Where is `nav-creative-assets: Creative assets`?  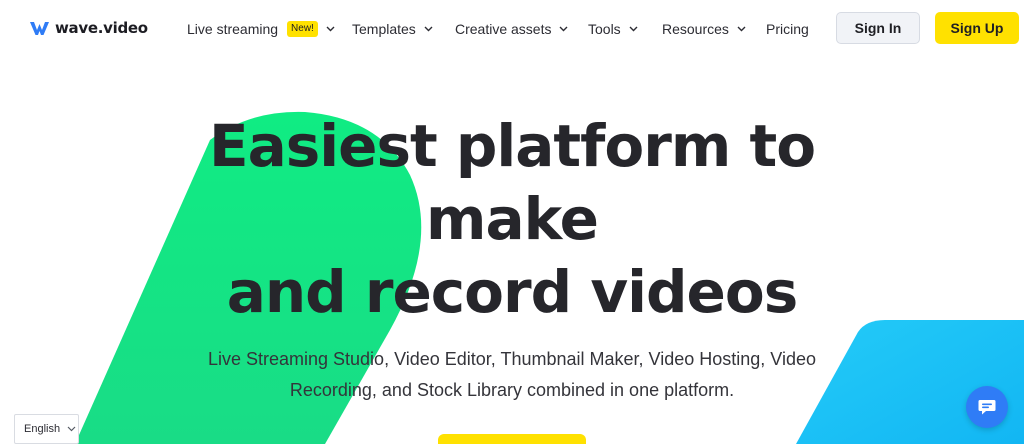
nav-creative-assets: Creative assets is located at coordinates (511, 29).